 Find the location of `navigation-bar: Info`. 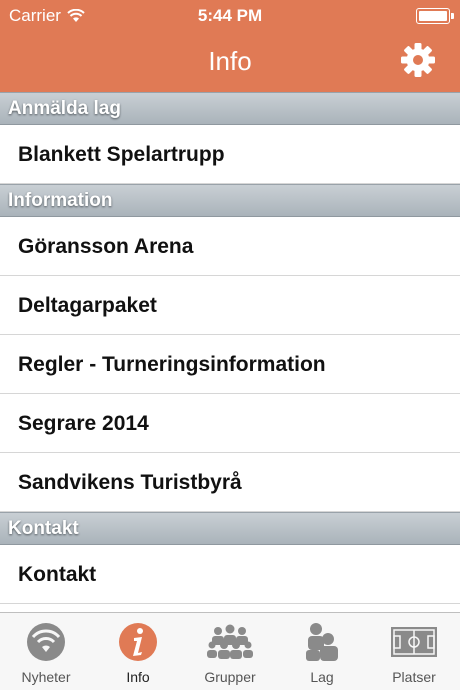

navigation-bar: Info is located at coordinates (230, 62).